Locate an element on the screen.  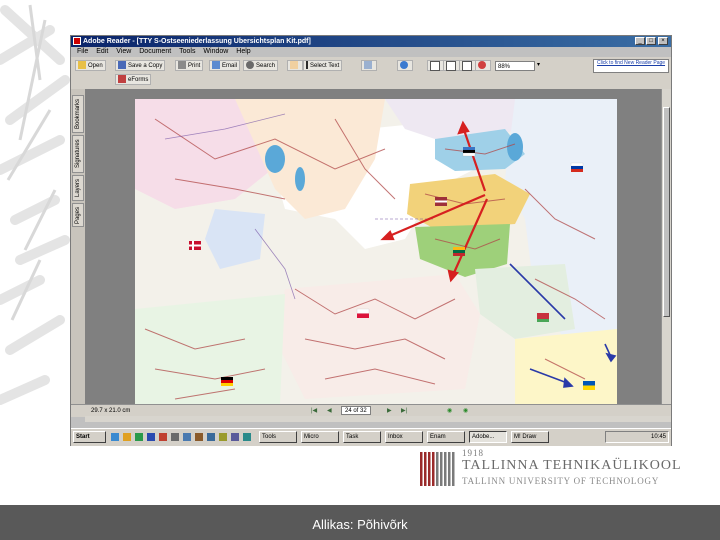
snapshot-button is located at coordinates (369, 65).